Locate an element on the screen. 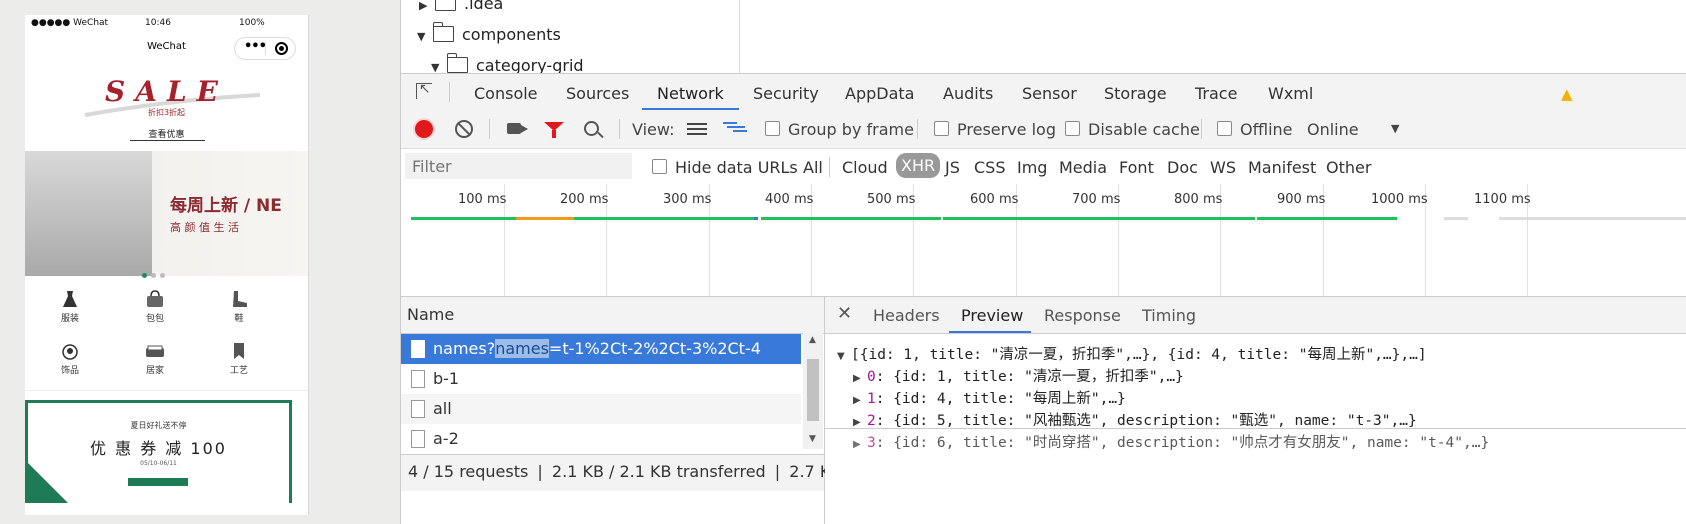  throttle-select: Online is located at coordinates (1333, 129).